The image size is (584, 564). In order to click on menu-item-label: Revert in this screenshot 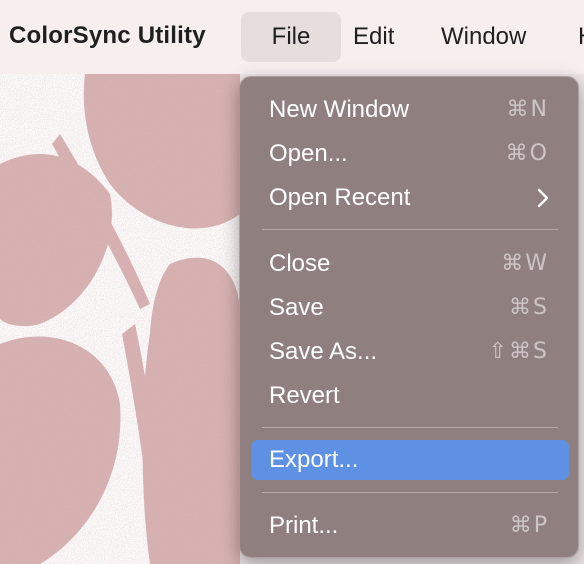, I will do `click(304, 395)`.